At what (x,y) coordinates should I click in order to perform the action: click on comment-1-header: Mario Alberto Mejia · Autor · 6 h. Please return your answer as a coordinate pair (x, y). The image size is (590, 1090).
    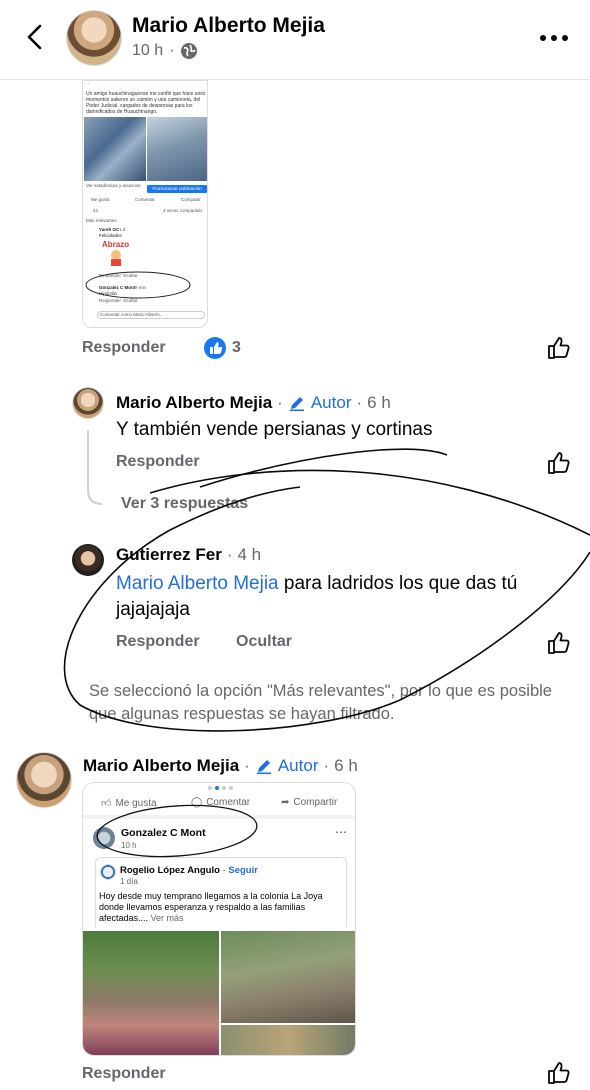
    Looking at the image, I should click on (253, 403).